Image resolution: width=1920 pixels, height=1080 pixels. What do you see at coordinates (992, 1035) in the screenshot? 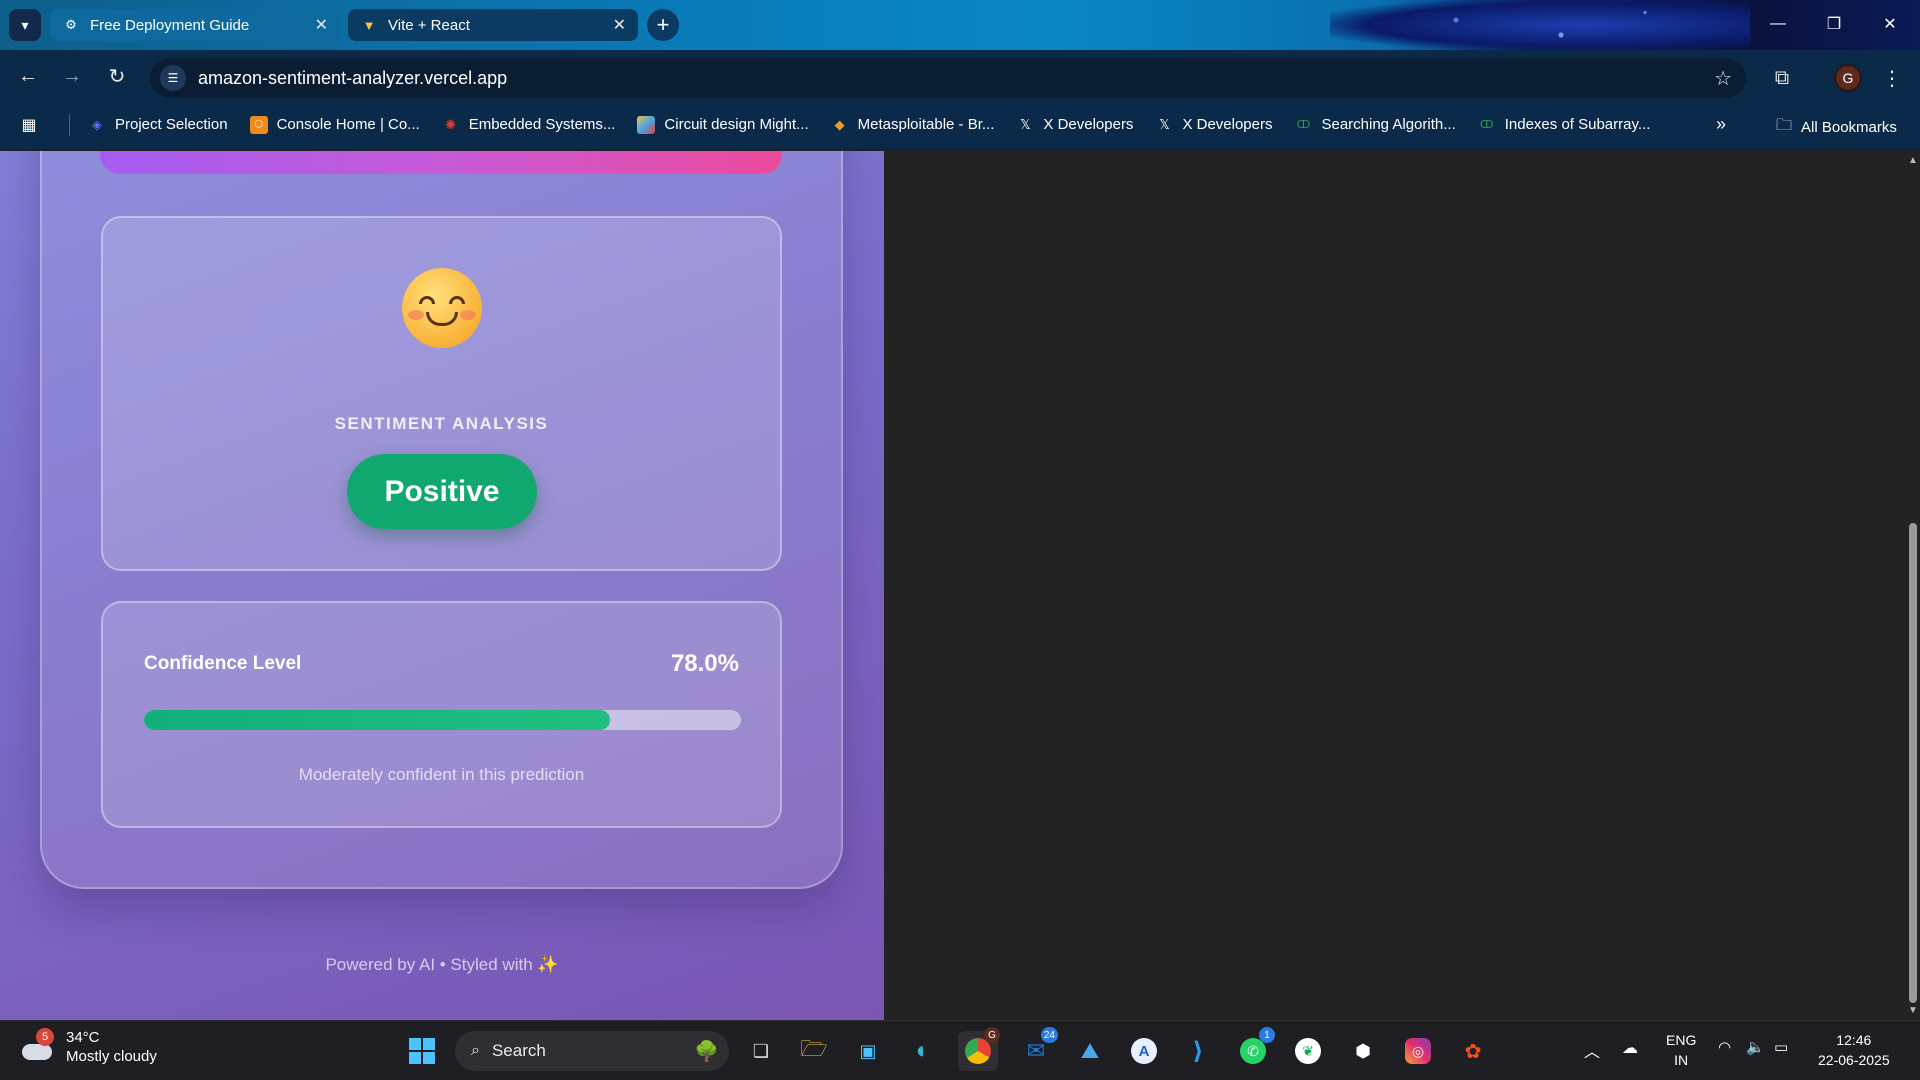
I see `chrome-profile-badge: G` at bounding box center [992, 1035].